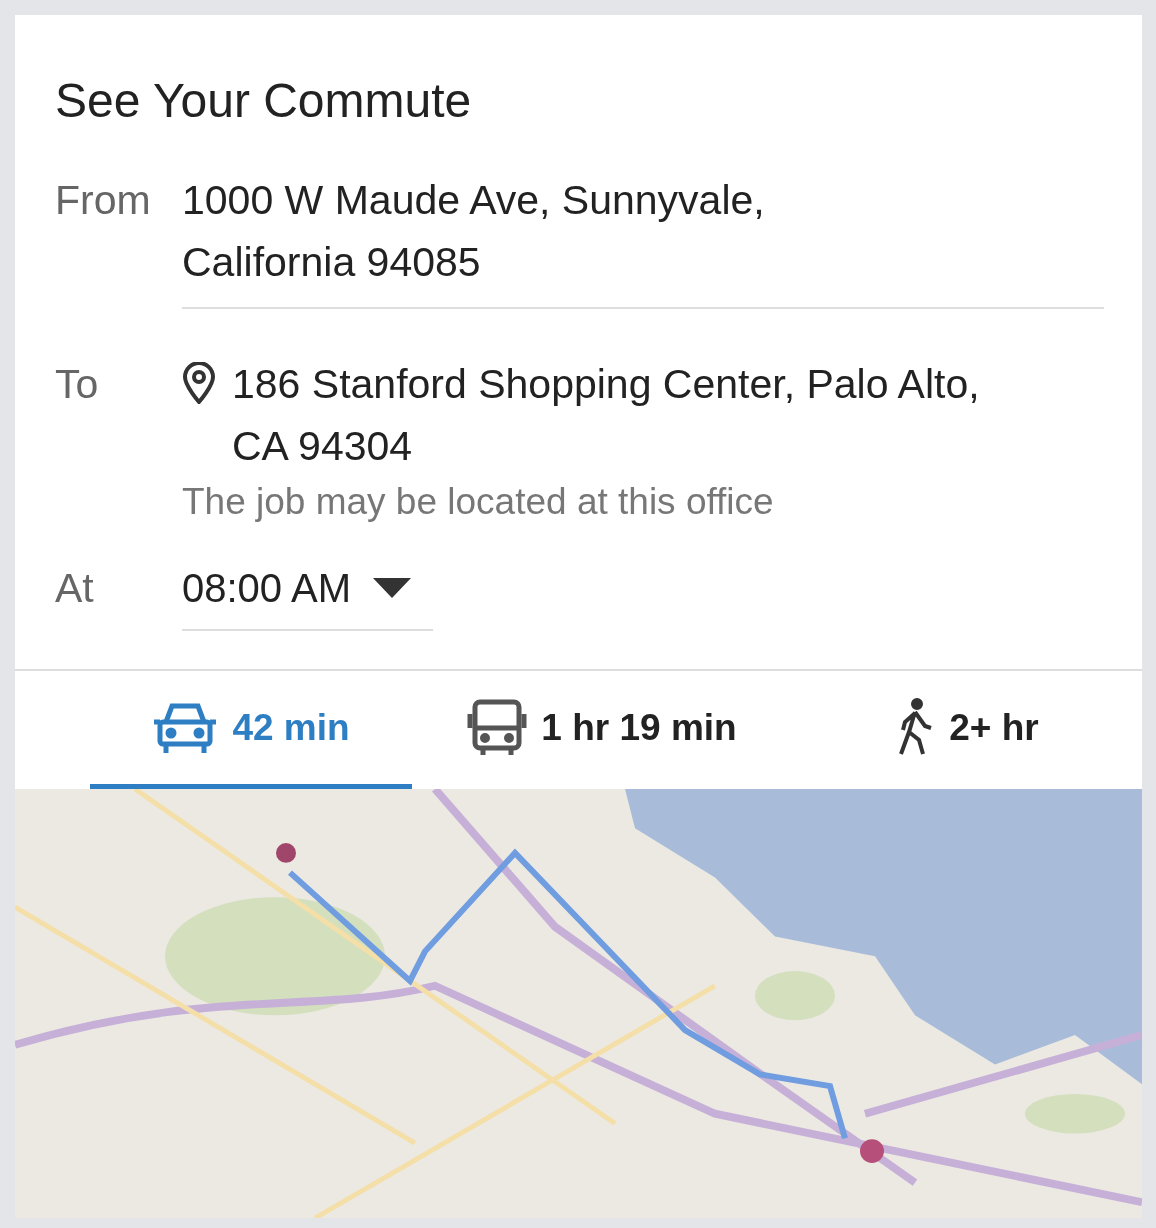  What do you see at coordinates (478, 502) in the screenshot?
I see `office-note: The job may be located at this office` at bounding box center [478, 502].